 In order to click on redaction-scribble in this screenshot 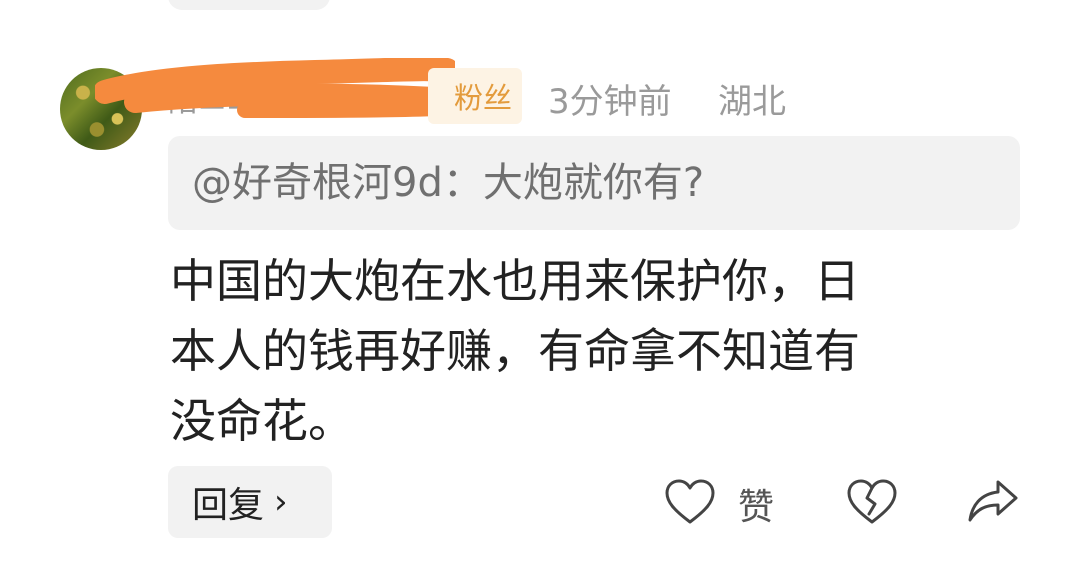, I will do `click(275, 88)`.